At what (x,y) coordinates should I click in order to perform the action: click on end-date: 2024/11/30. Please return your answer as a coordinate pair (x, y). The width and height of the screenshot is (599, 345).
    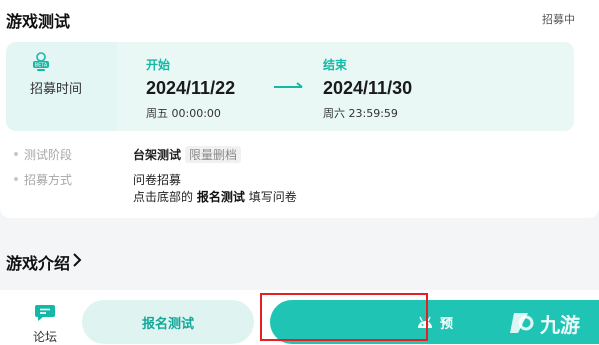
    Looking at the image, I should click on (368, 88).